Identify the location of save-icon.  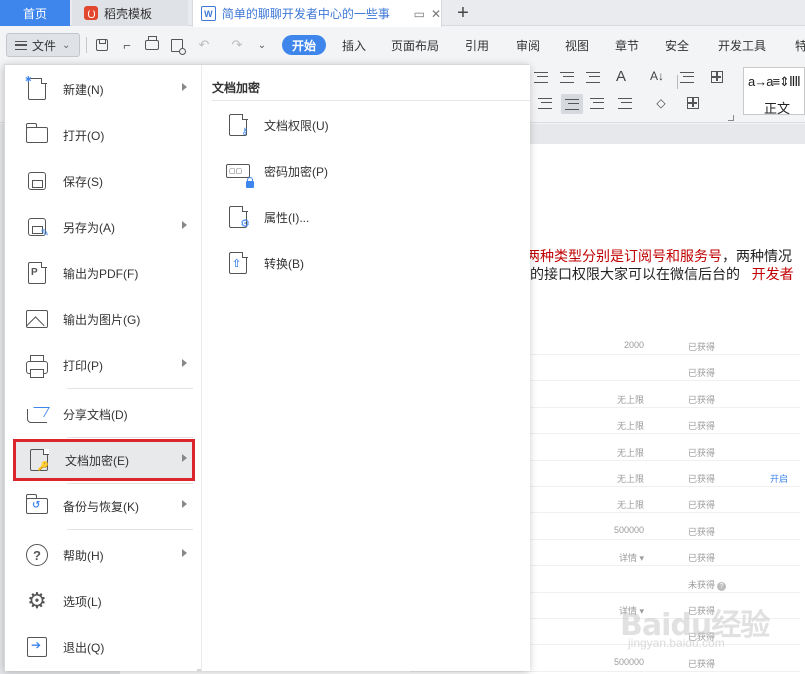
(102, 45).